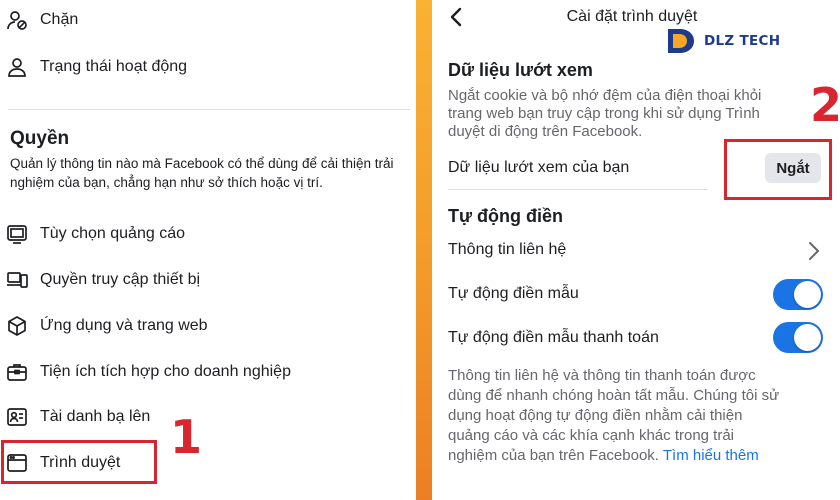 The height and width of the screenshot is (500, 840). I want to click on menu-item-block: Chặn, so click(42, 20).